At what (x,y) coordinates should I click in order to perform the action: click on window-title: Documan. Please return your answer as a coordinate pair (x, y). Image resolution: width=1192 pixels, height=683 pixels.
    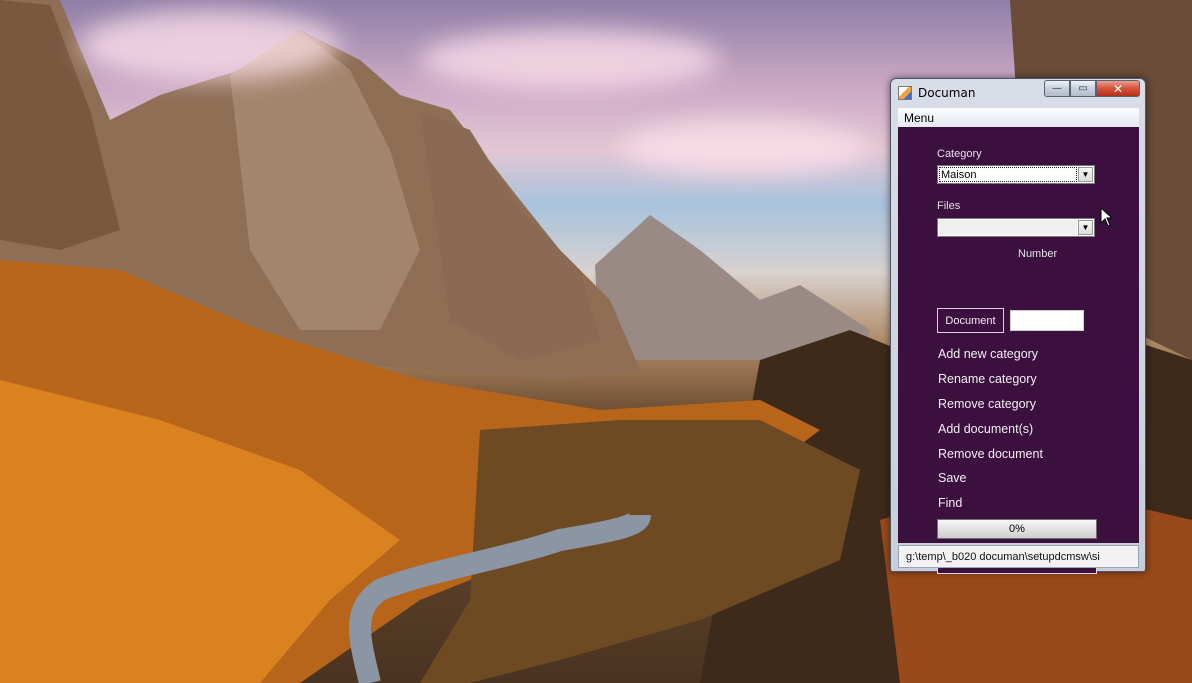
    Looking at the image, I should click on (947, 93).